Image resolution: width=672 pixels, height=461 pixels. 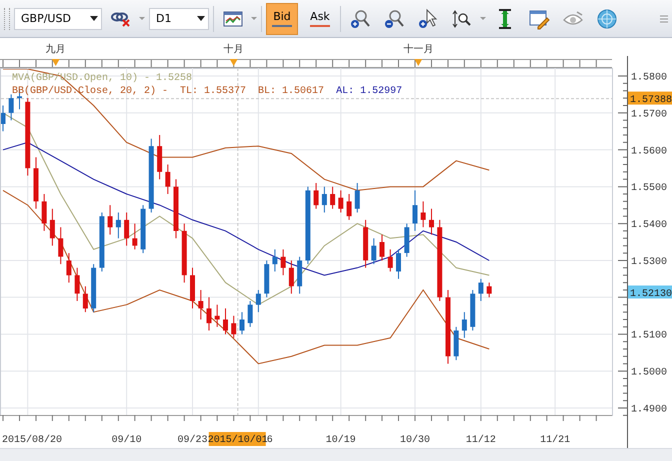 I want to click on price-tick-label: 1.5300, so click(x=649, y=262).